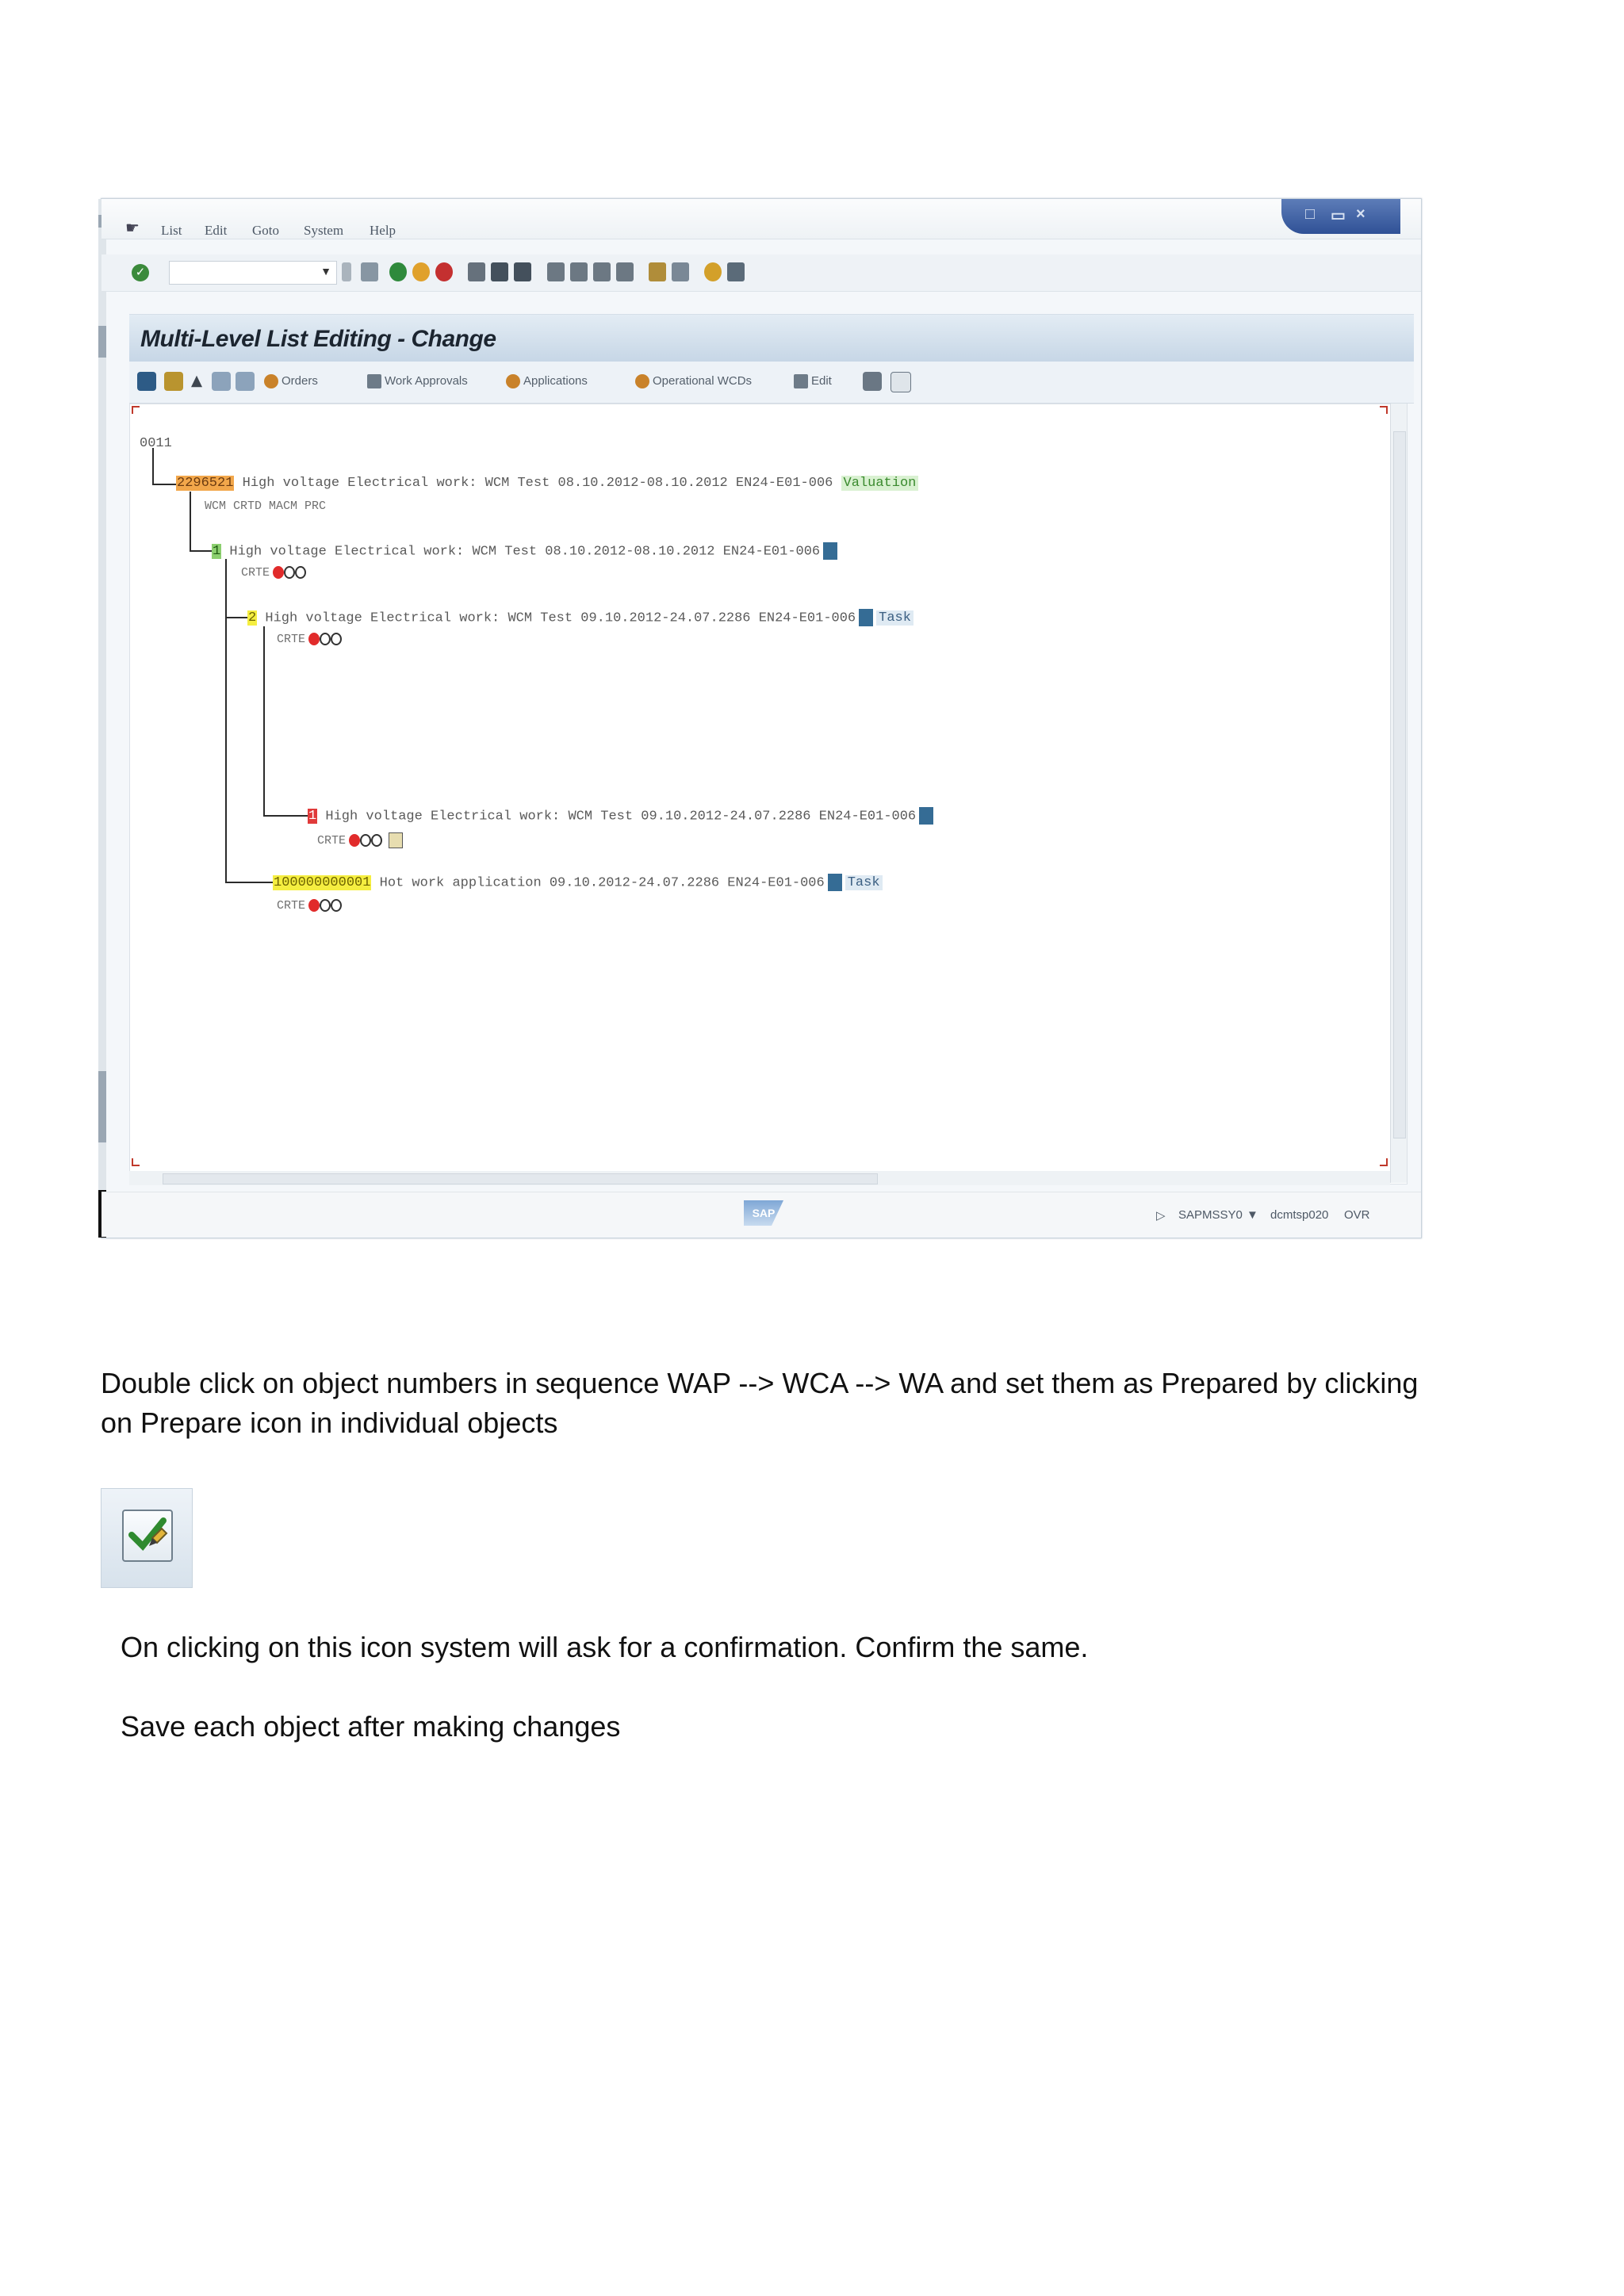  Describe the element at coordinates (132, 228) in the screenshot. I see `window-menu-icon: ☛` at that location.